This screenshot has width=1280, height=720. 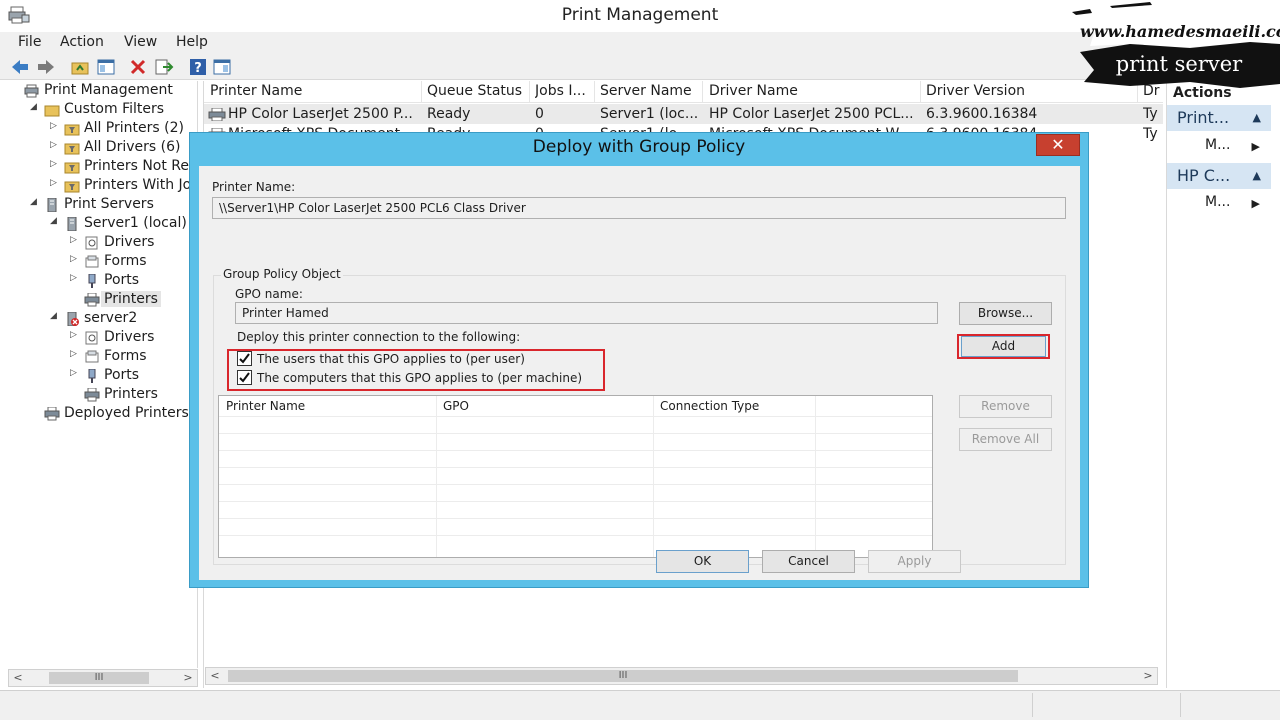 What do you see at coordinates (652, 91) in the screenshot?
I see `col-server-name: Server Name` at bounding box center [652, 91].